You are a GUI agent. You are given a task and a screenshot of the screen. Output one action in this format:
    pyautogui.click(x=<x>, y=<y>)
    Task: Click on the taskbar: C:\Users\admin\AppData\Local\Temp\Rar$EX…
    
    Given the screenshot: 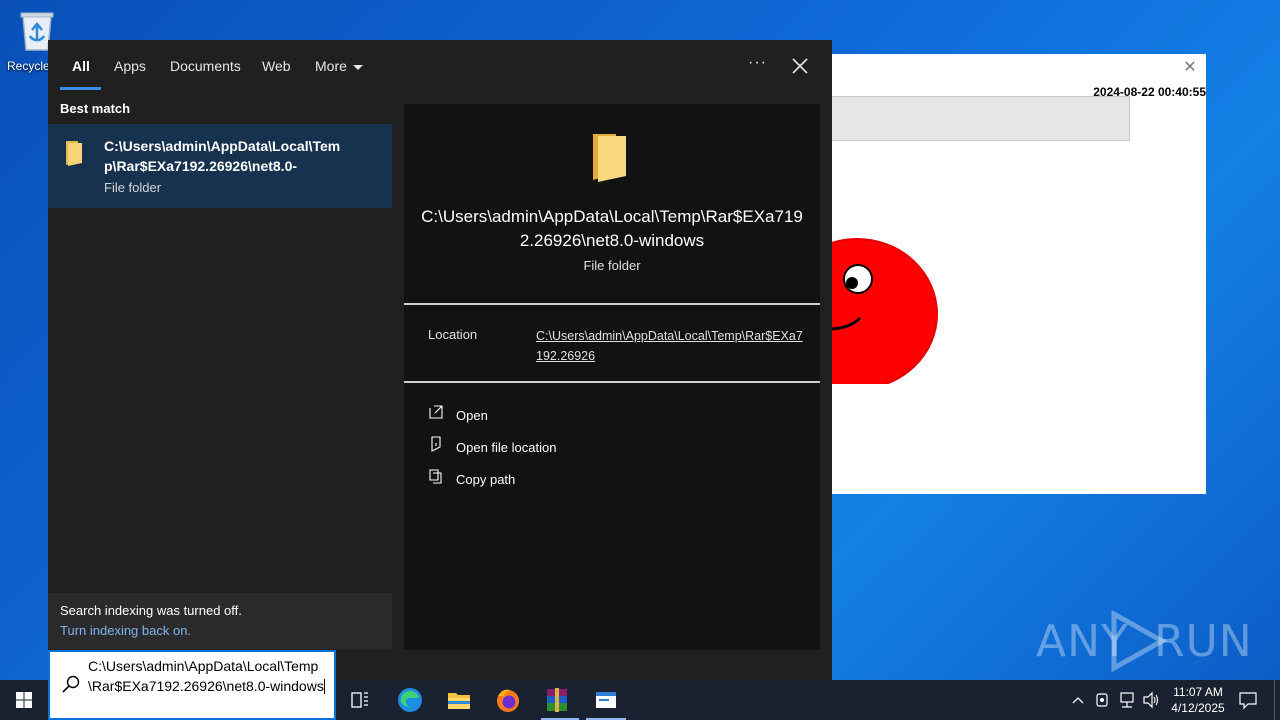 What is the action you would take?
    pyautogui.click(x=640, y=685)
    